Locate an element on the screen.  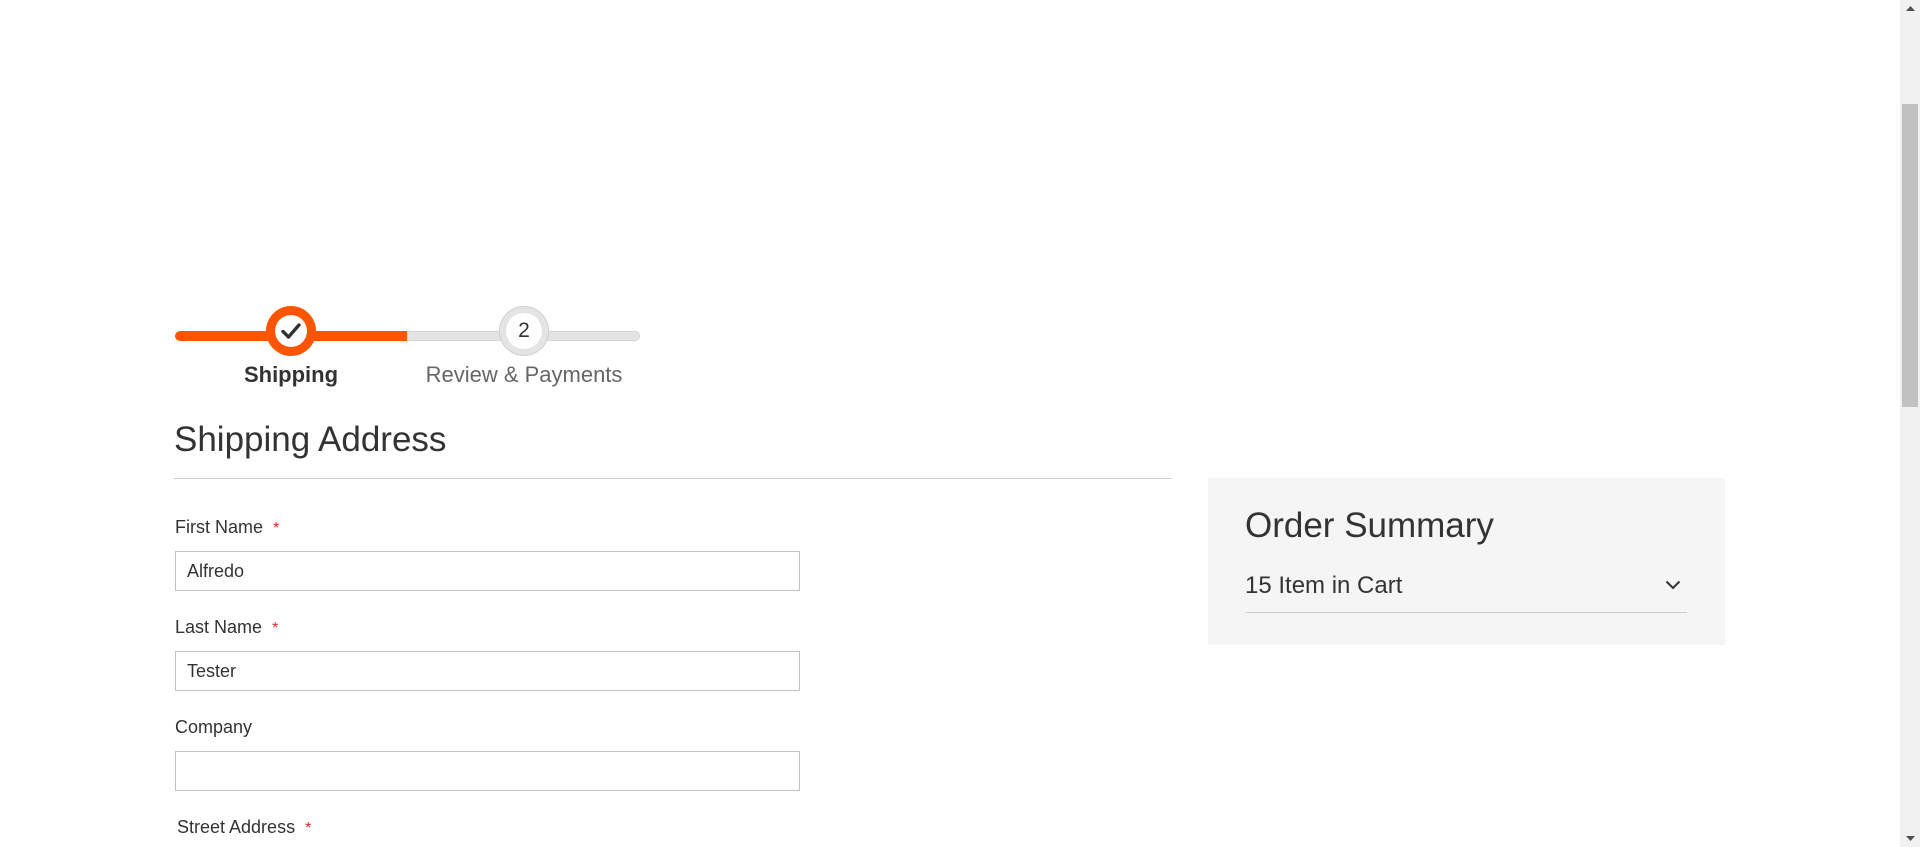
section-divider is located at coordinates (672, 478).